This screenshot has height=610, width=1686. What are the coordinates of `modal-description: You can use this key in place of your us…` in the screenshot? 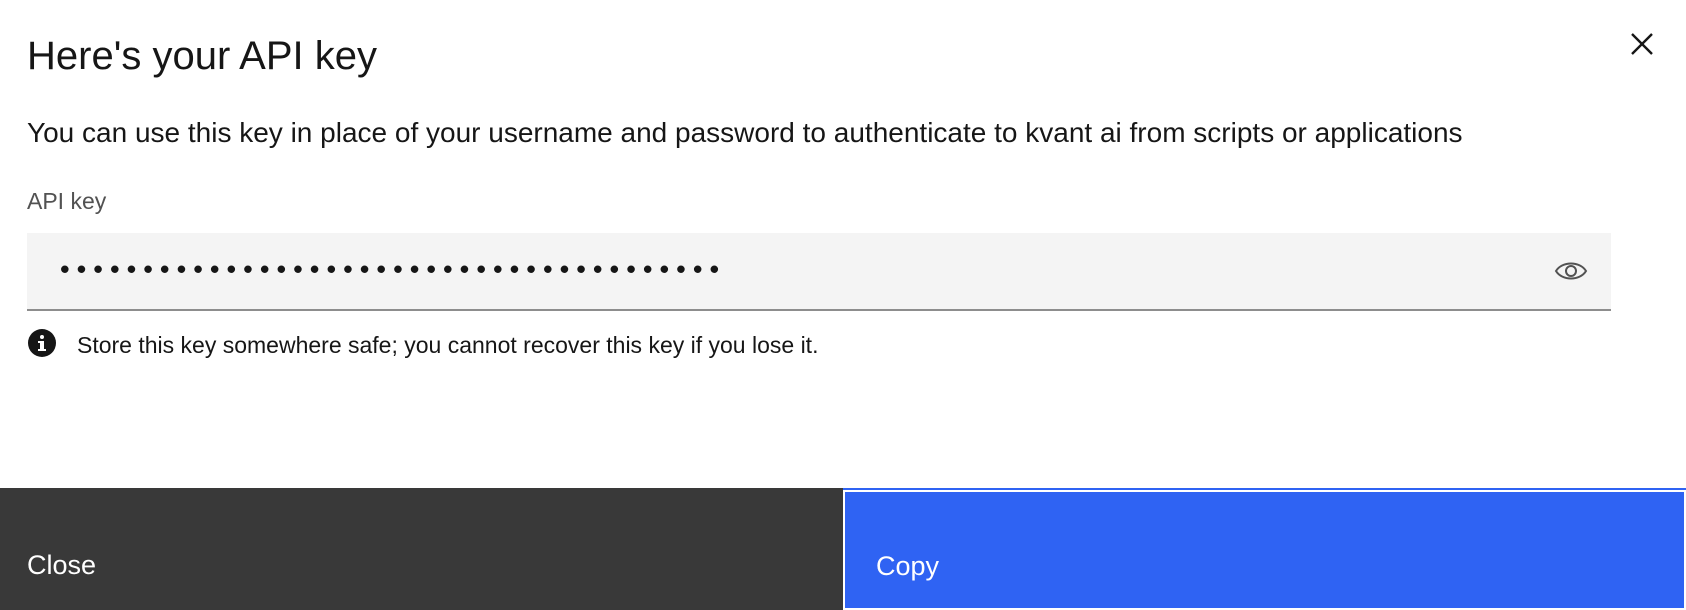 It's located at (745, 132).